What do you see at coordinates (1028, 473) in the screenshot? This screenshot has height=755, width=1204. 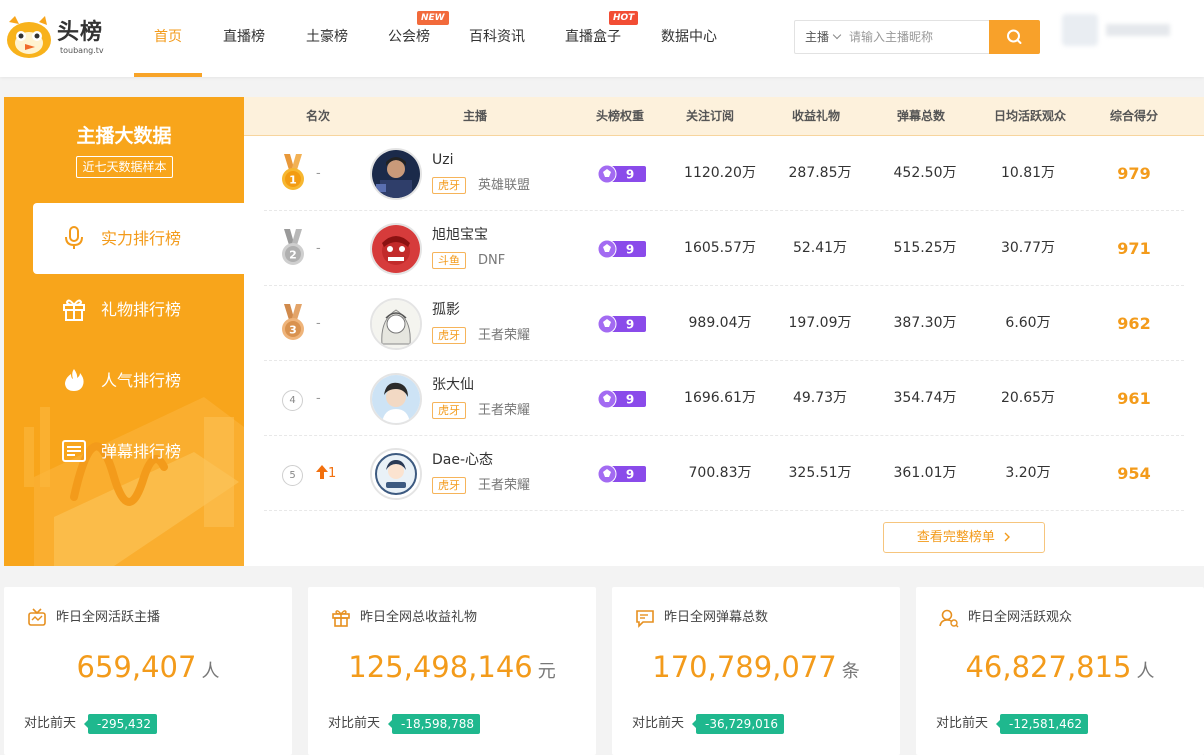 I see `viewers-value: 3.20万` at bounding box center [1028, 473].